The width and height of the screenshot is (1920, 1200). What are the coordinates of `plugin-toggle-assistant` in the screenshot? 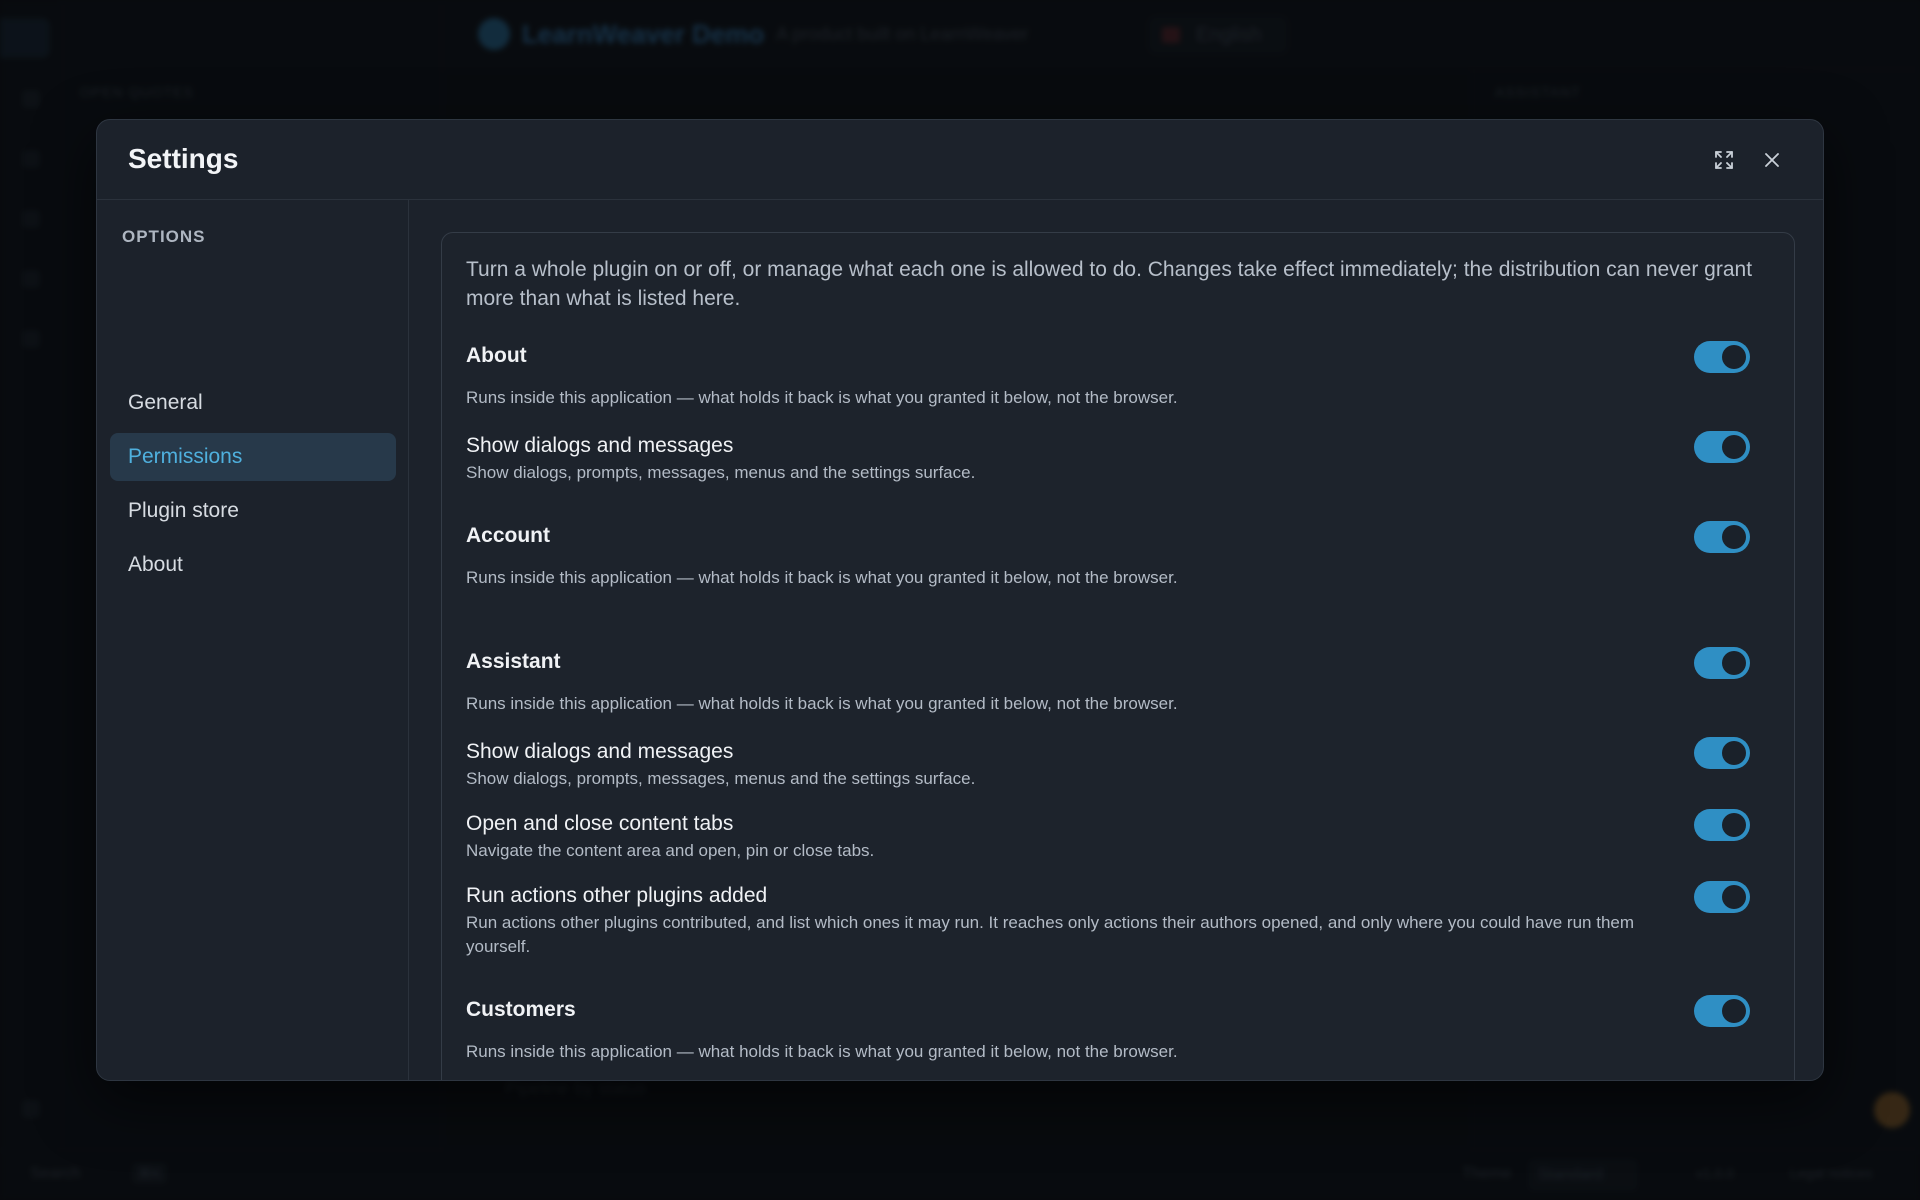 It's located at (1722, 663).